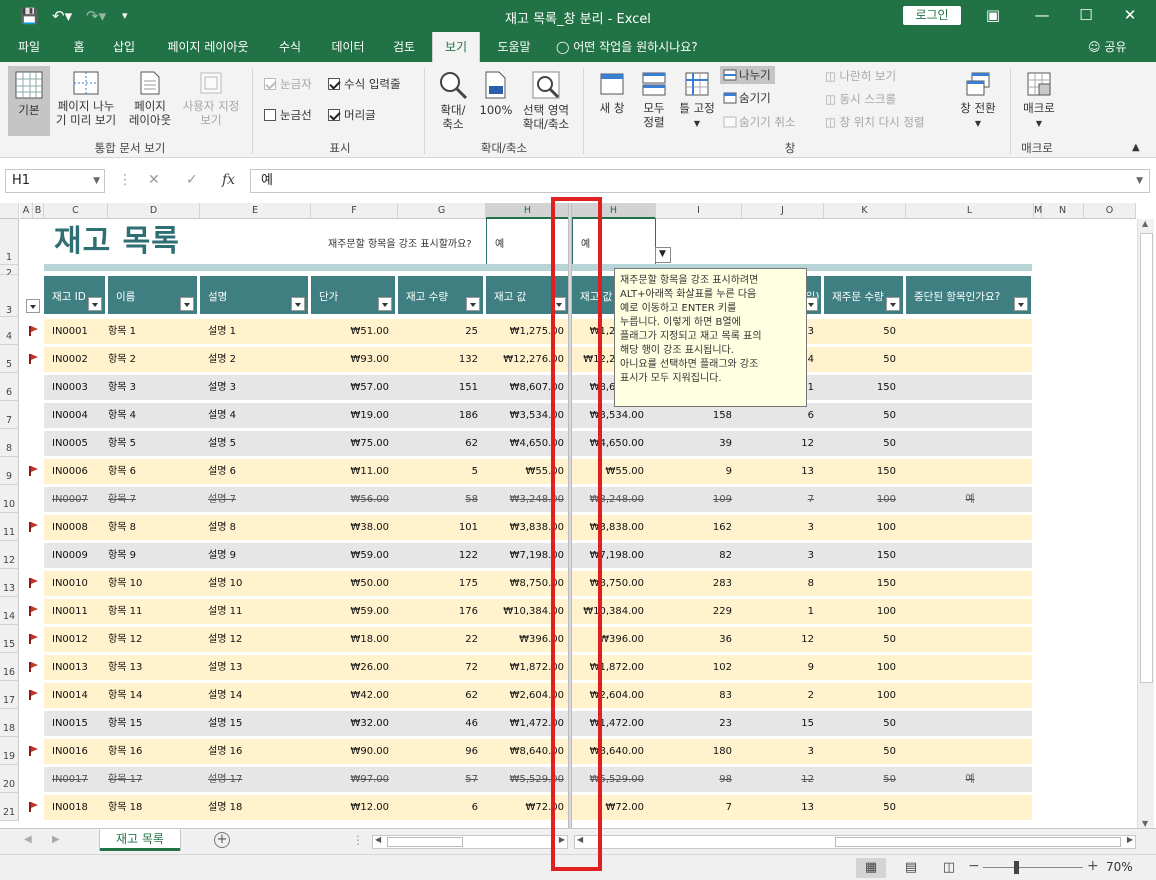 The image size is (1156, 880). I want to click on table-cell: 175, so click(438, 583).